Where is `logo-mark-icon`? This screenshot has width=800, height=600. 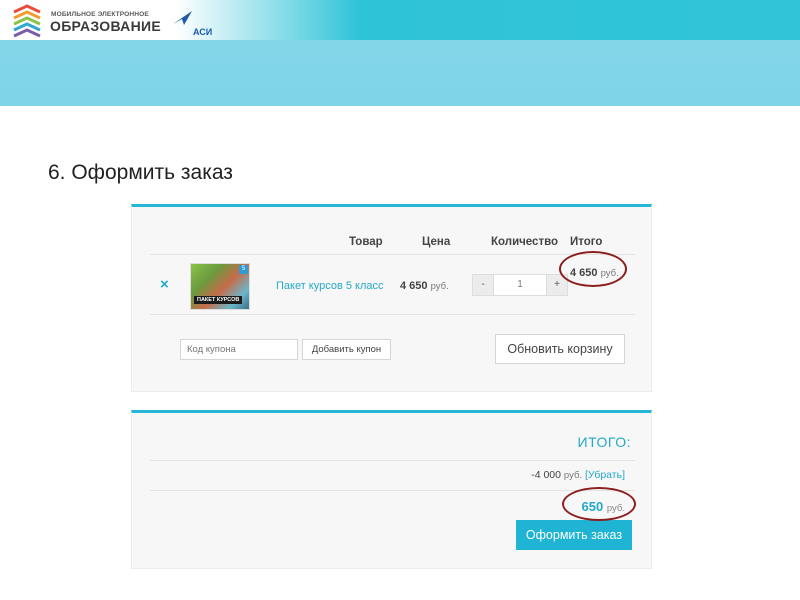 logo-mark-icon is located at coordinates (27, 21).